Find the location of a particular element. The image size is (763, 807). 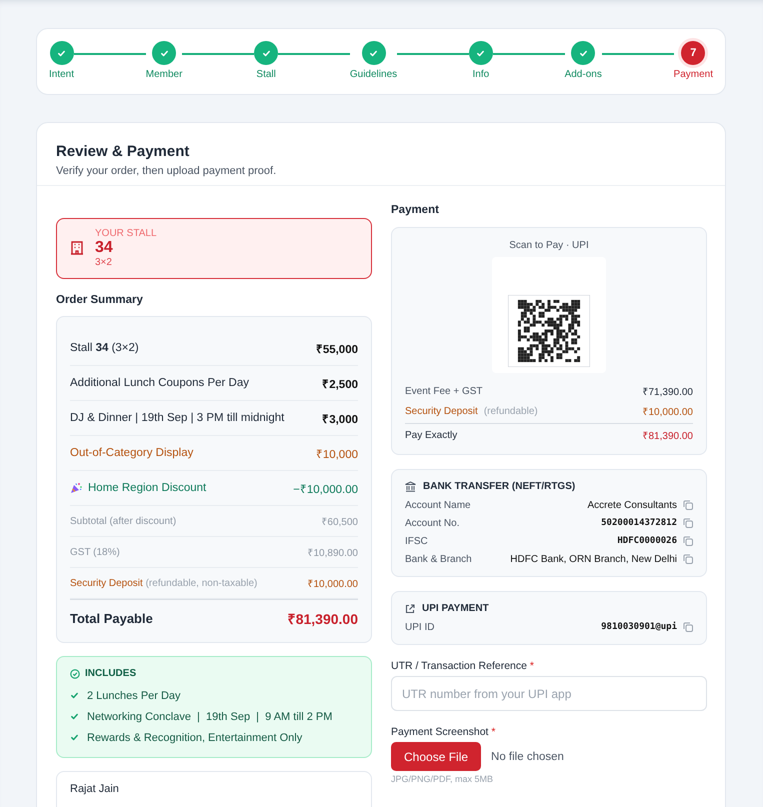

step-label: Payment is located at coordinates (694, 74).